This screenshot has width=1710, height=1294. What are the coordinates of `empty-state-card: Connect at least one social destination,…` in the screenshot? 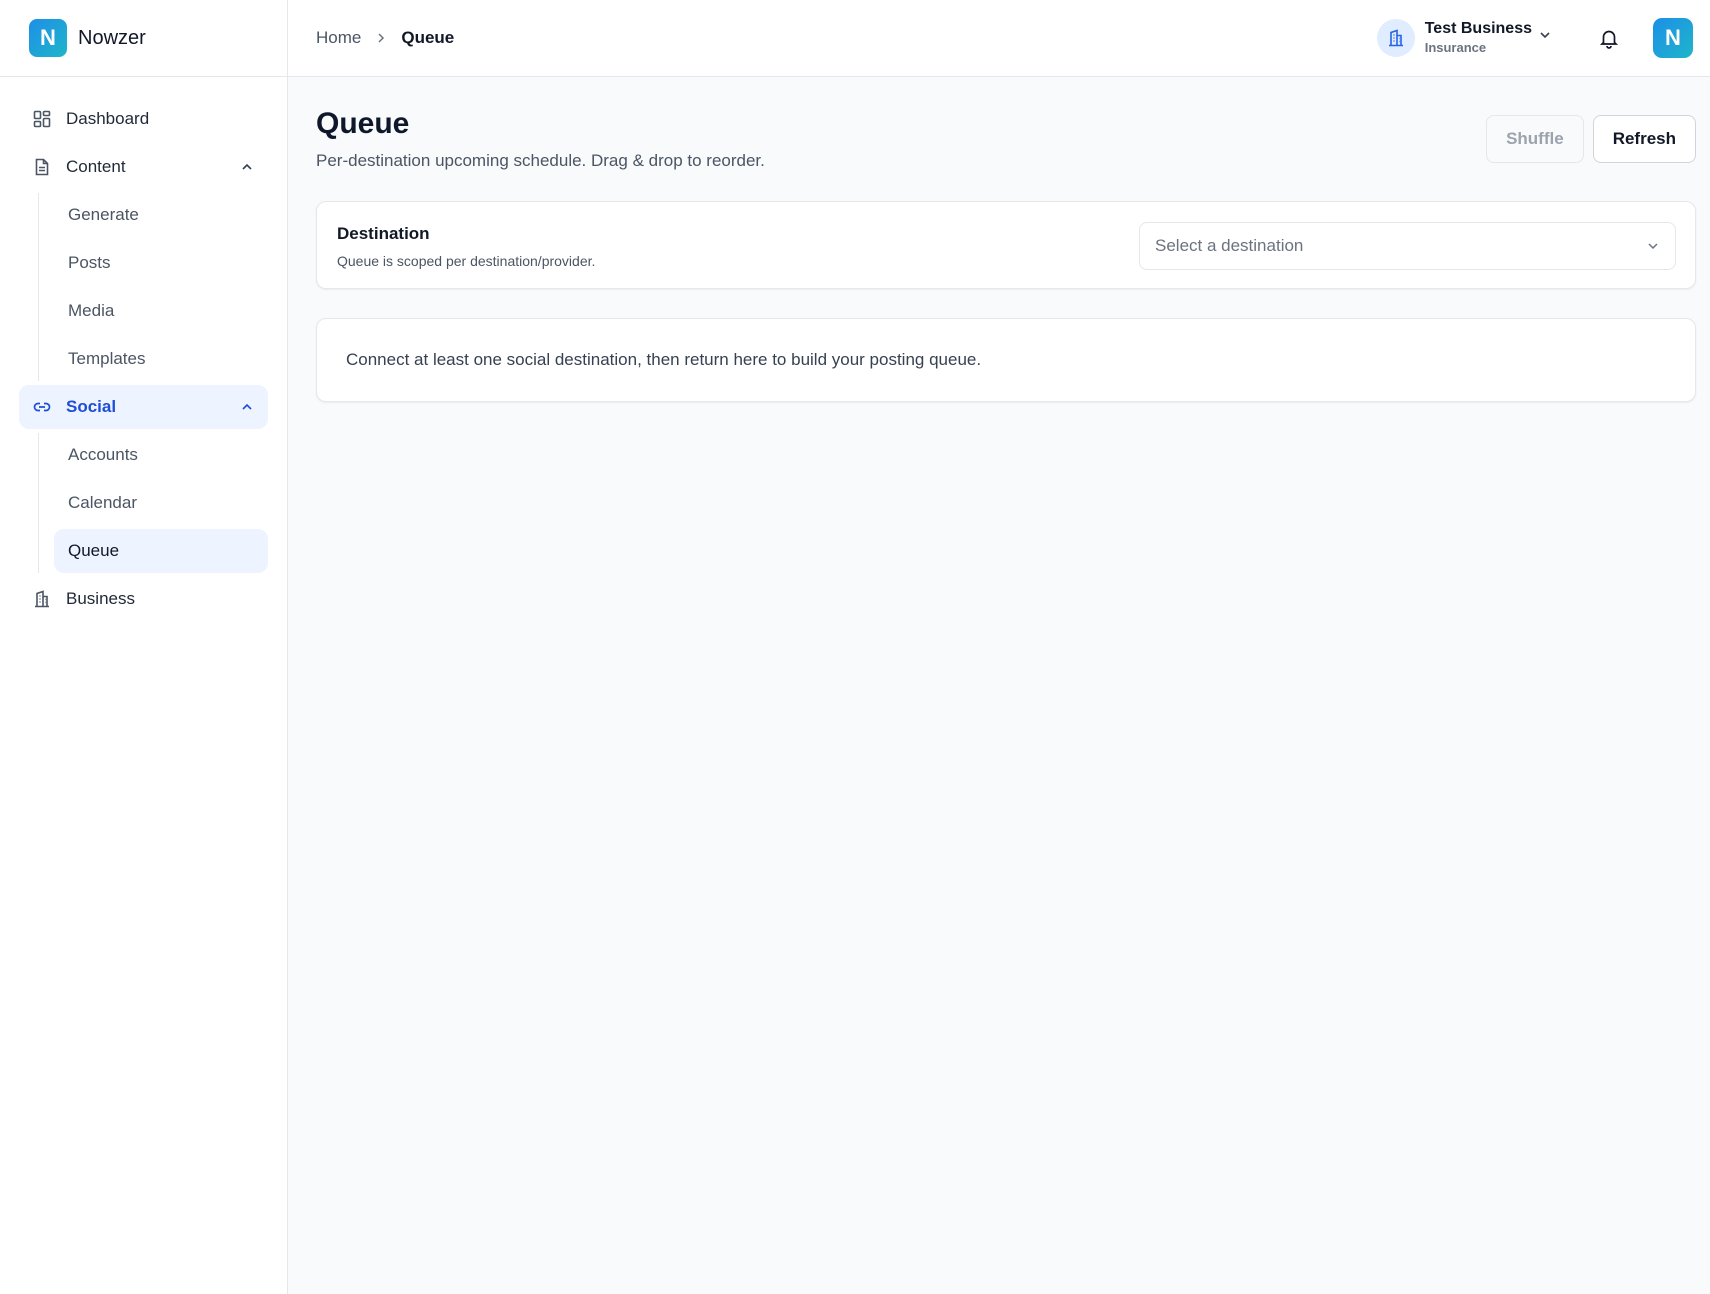 It's located at (1006, 360).